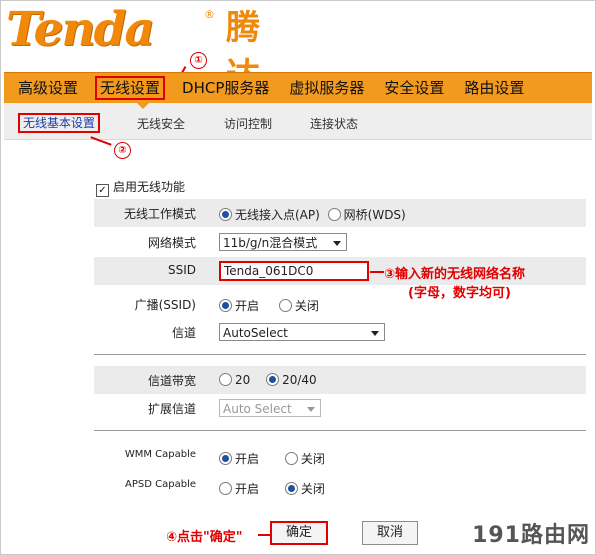  What do you see at coordinates (204, 537) in the screenshot?
I see `annotation-step4-text: ④点击"确定"` at bounding box center [204, 537].